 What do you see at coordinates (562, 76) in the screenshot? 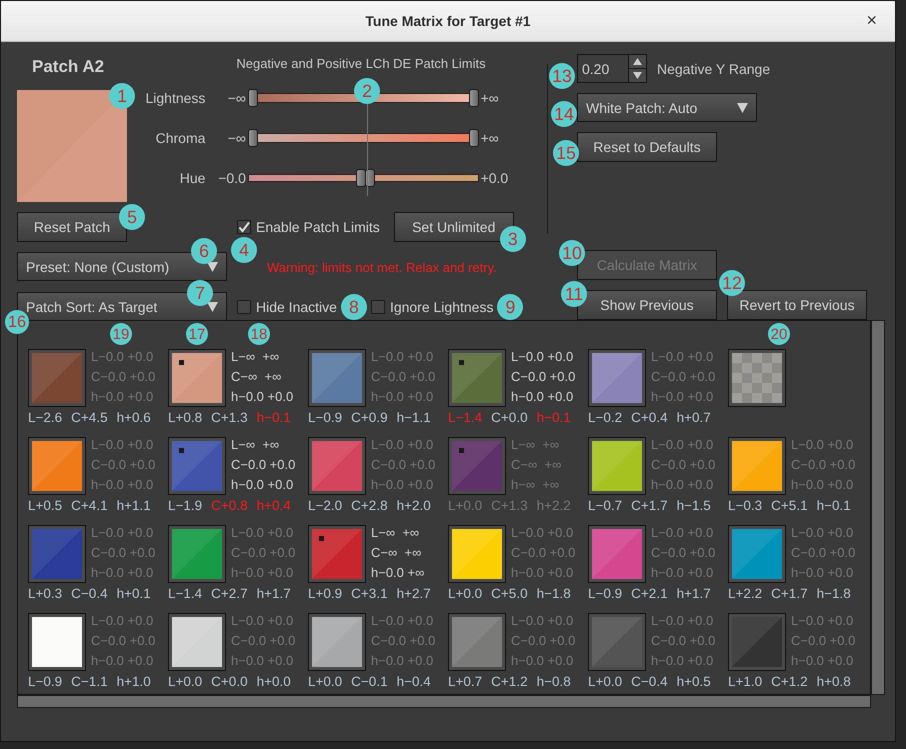
I see `number-marker: 13` at bounding box center [562, 76].